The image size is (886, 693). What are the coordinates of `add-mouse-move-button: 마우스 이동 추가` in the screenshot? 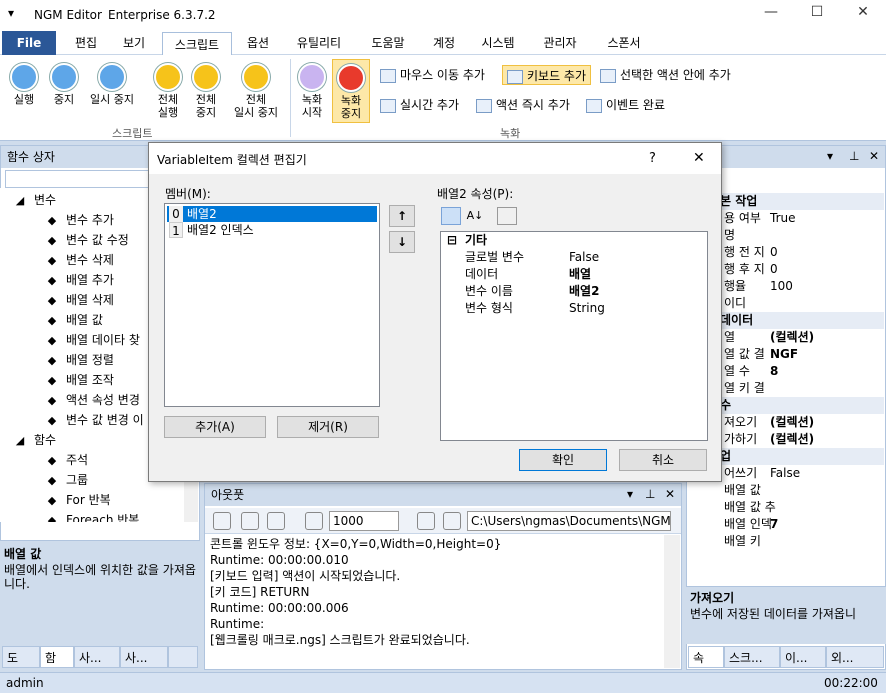 It's located at (432, 75).